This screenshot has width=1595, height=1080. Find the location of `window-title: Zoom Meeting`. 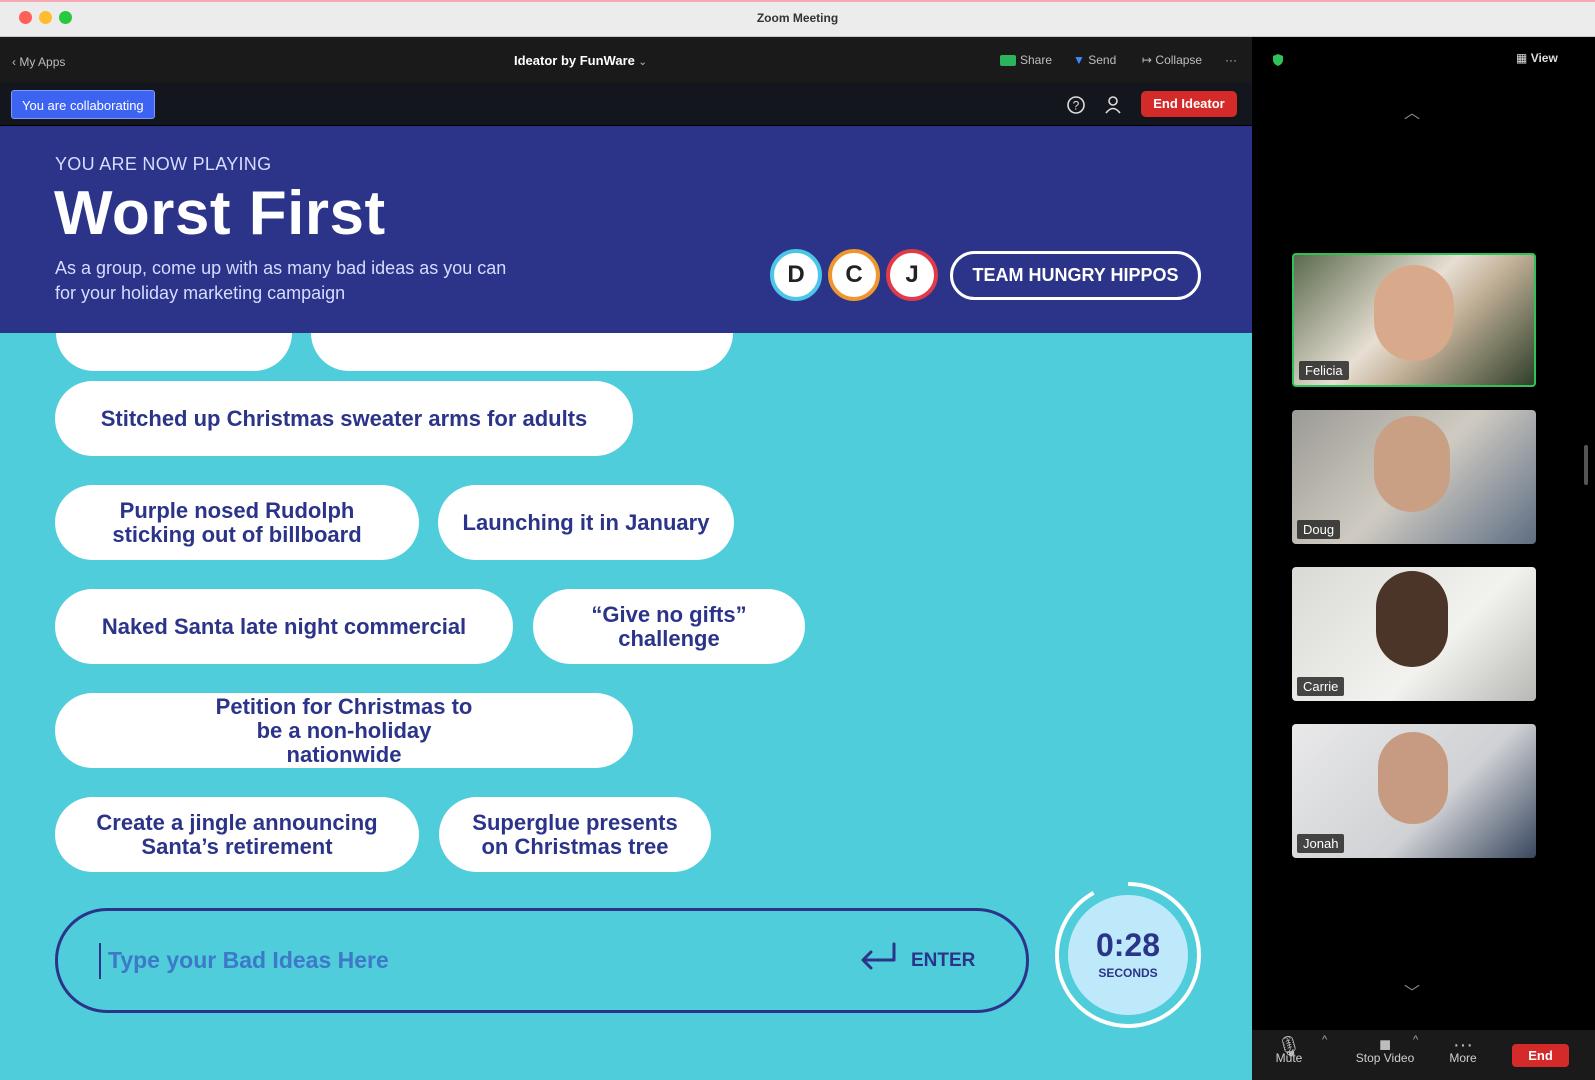

window-title: Zoom Meeting is located at coordinates (797, 18).